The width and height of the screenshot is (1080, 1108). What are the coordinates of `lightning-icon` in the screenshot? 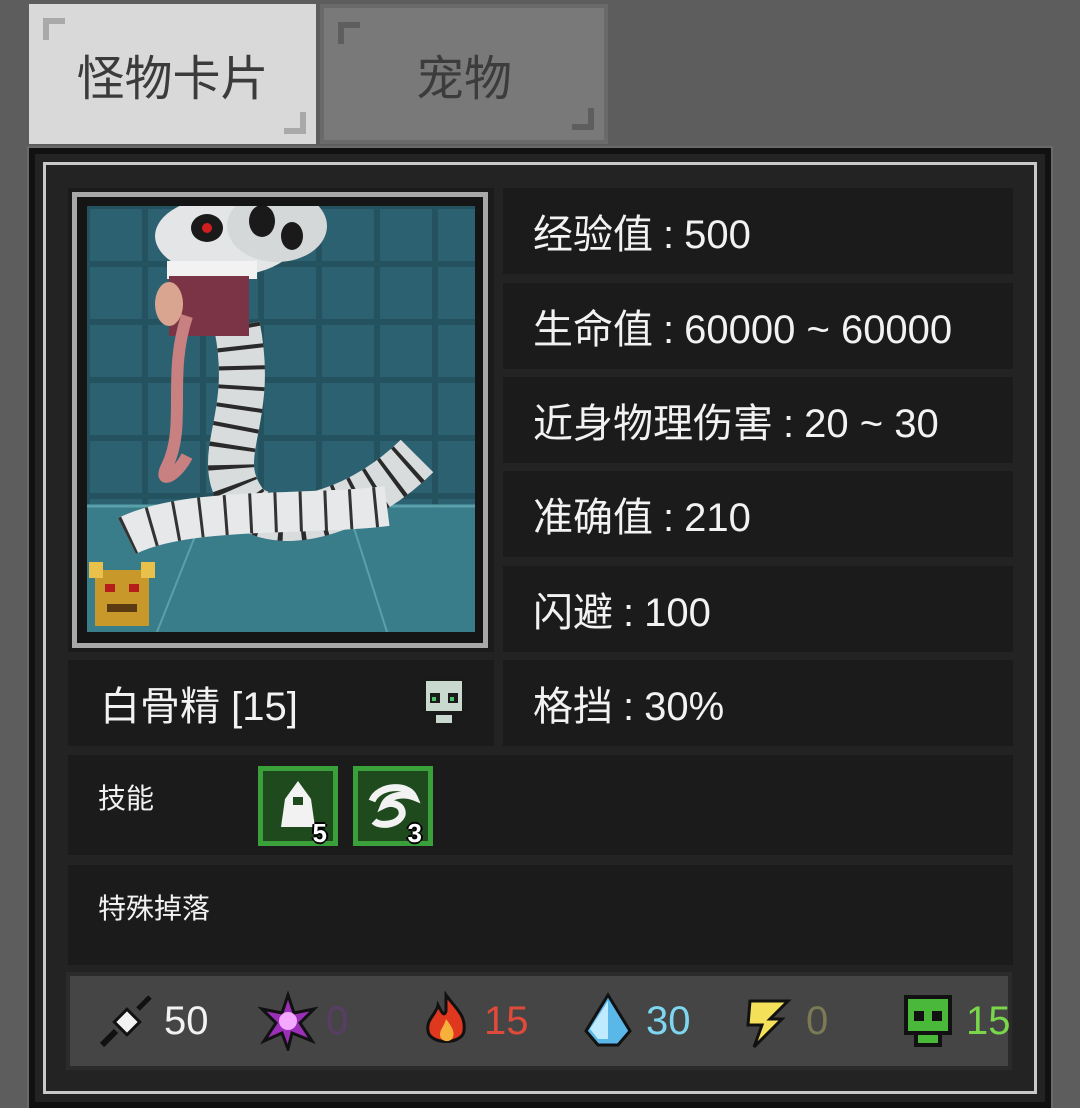 It's located at (769, 1024).